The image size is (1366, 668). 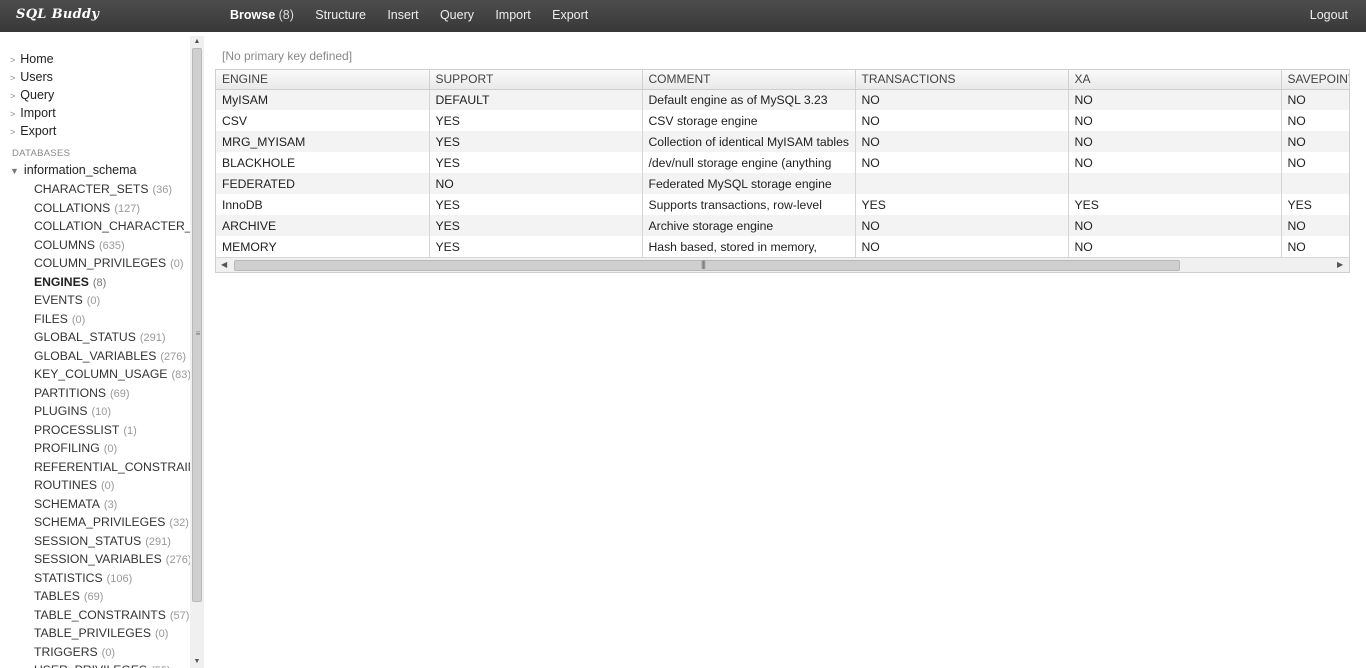 I want to click on sidebar-table-item: EVENTS (0), so click(x=112, y=300).